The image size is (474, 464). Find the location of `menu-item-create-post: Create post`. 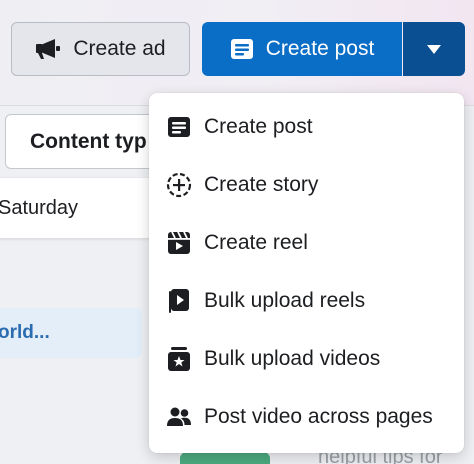

menu-item-create-post: Create post is located at coordinates (306, 127).